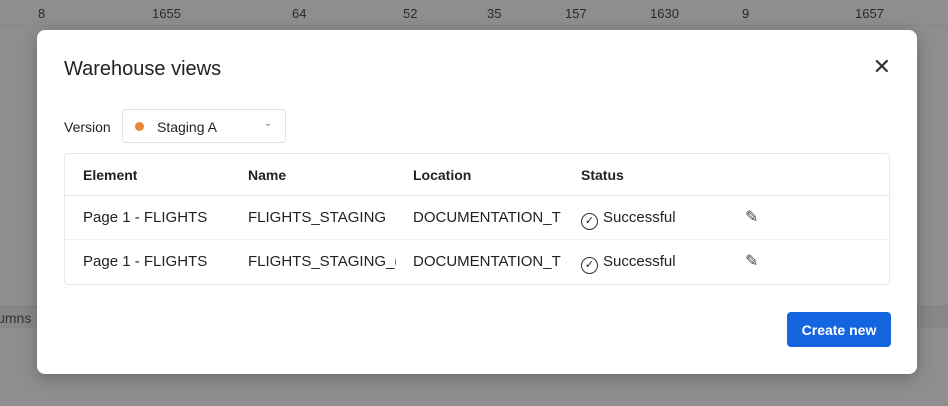 The height and width of the screenshot is (406, 948). I want to click on bg-cell: 64, so click(299, 13).